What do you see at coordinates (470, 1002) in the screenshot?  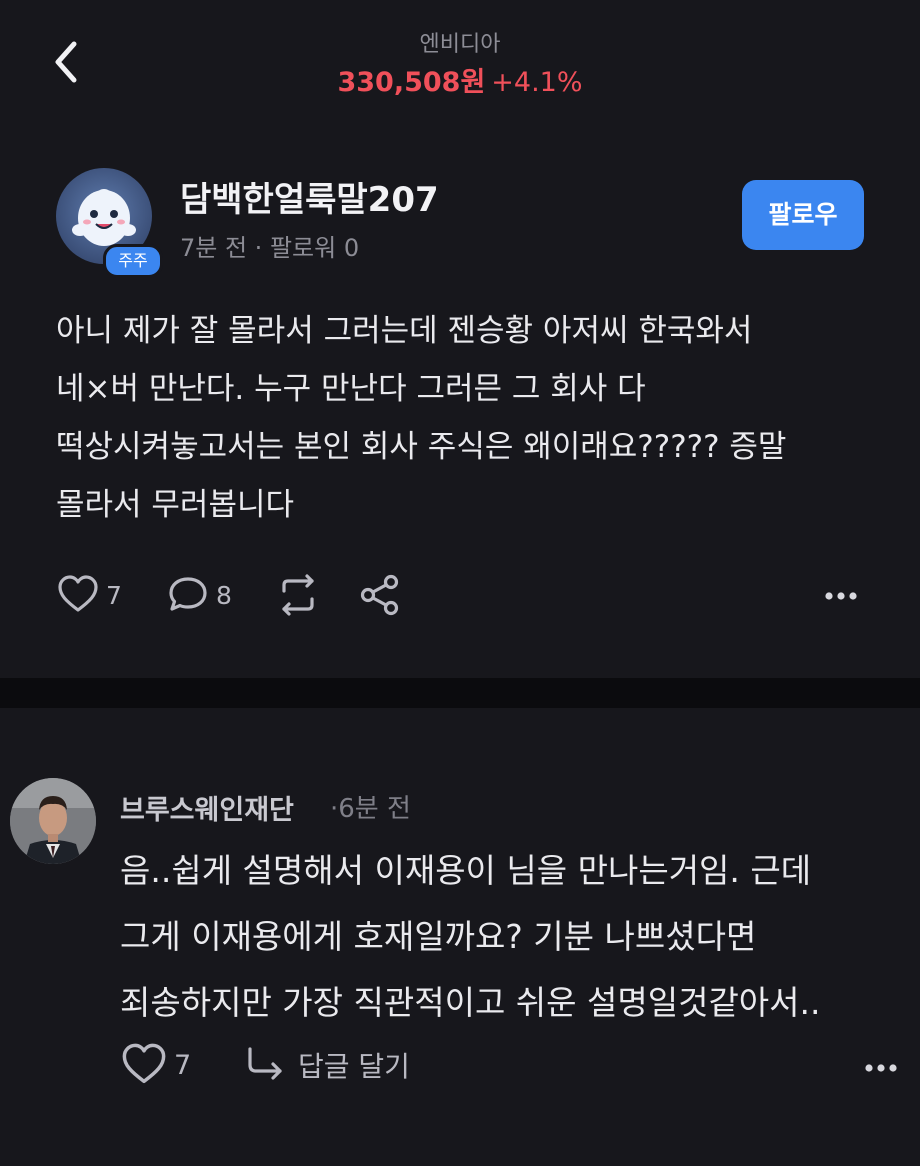 I see `comment-line: 죄송하지만 가장 직관적이고 쉬운 설명일것같아서..` at bounding box center [470, 1002].